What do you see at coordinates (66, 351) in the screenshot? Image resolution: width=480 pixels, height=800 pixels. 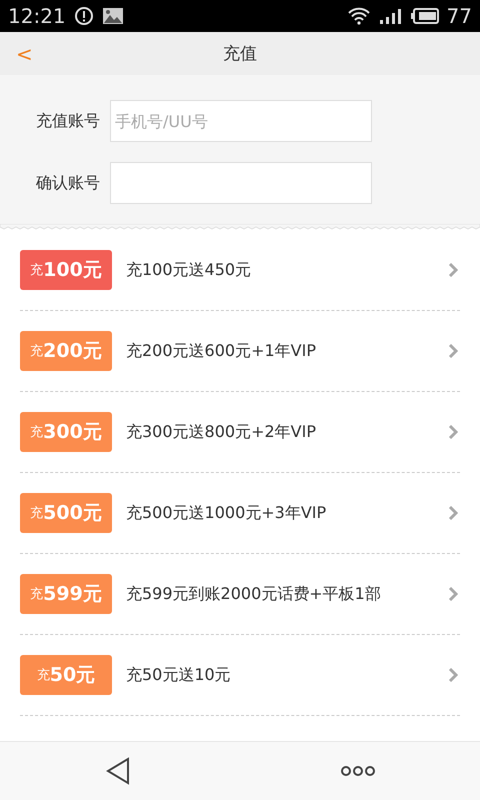 I see `amount-badge: 充200元` at bounding box center [66, 351].